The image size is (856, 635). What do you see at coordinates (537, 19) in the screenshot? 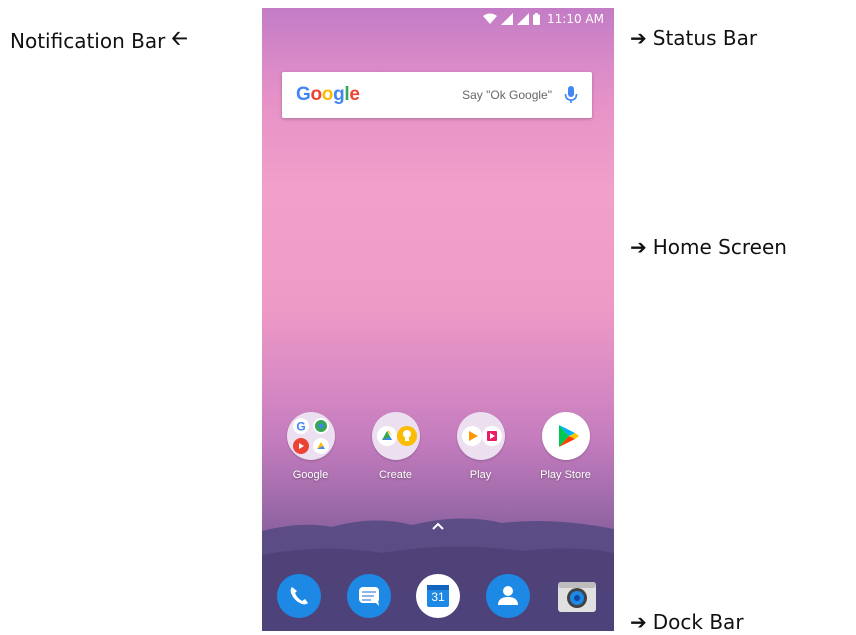
I see `battery-icon` at bounding box center [537, 19].